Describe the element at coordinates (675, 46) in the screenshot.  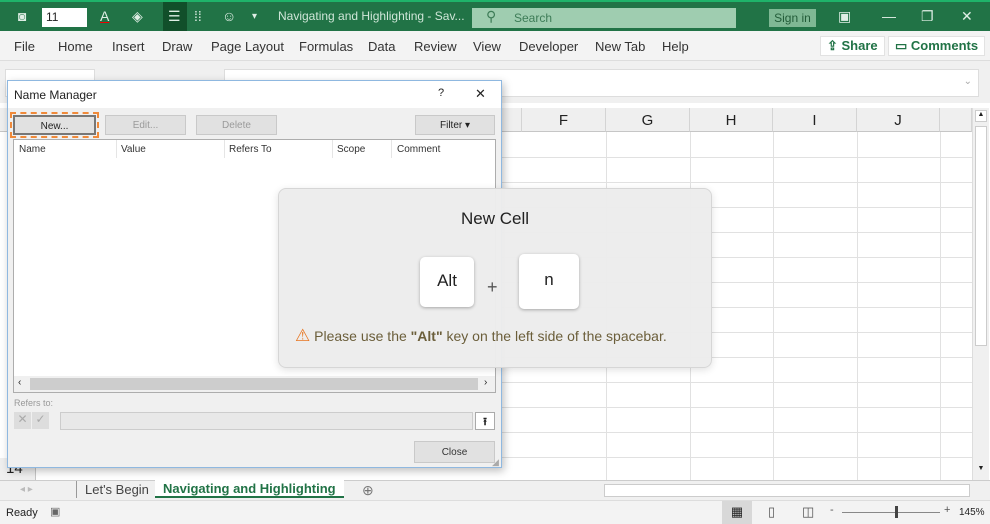
I see `tab-help: Help` at that location.